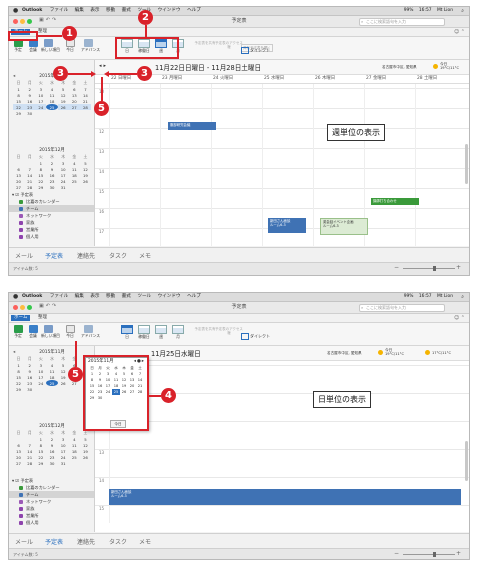 Image resolution: width=479 pixels, height=566 pixels. What do you see at coordinates (192, 126) in the screenshot?
I see `event-item: 服部研究会議` at bounding box center [192, 126].